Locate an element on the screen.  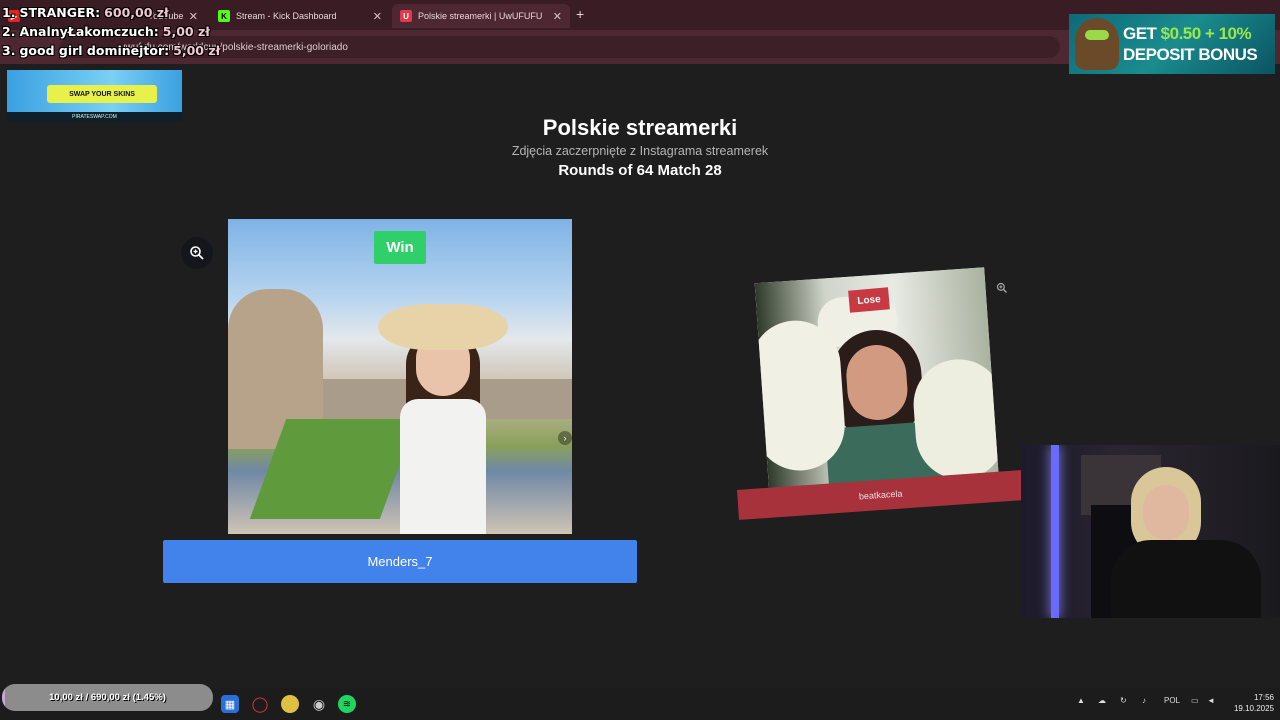
tab-title: Stream - Kick Dashboard is located at coordinates (286, 16).